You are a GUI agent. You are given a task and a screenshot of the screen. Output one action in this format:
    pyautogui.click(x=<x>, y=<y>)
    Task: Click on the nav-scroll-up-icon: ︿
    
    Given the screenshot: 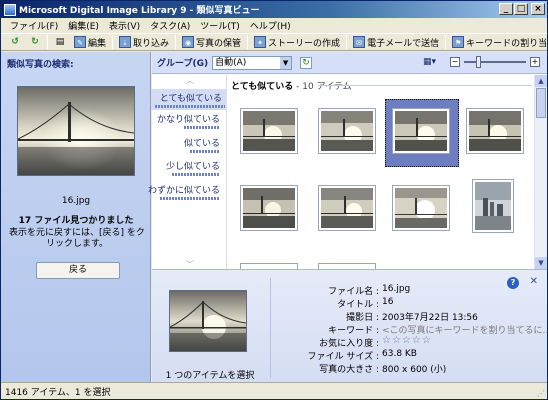 What is the action you would take?
    pyautogui.click(x=190, y=80)
    